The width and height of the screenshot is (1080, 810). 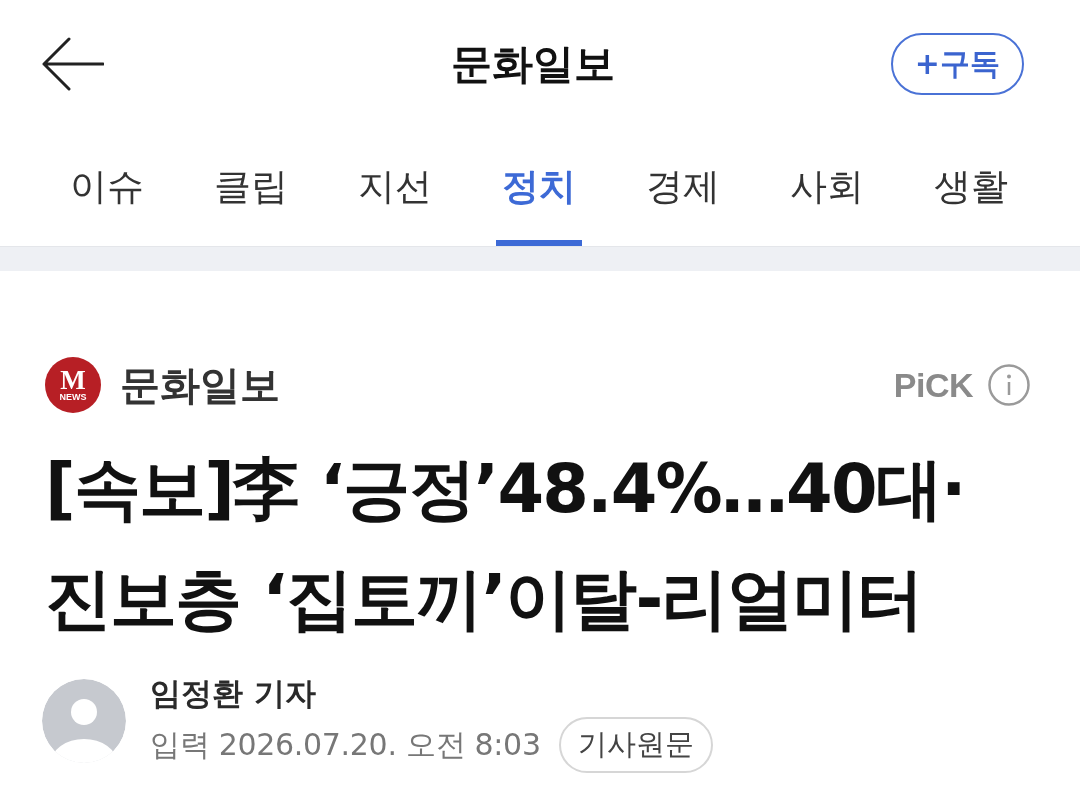 I want to click on avatar-icon, so click(x=84, y=721).